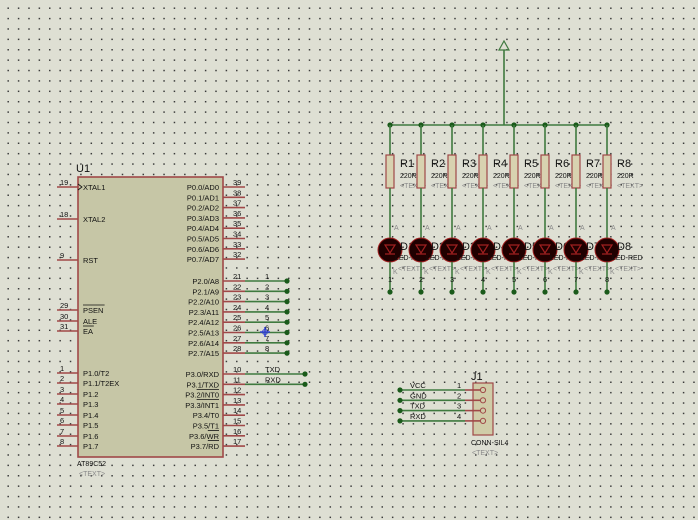 The height and width of the screenshot is (520, 698). I want to click on pin-label: P2.5/A13, so click(203, 333).